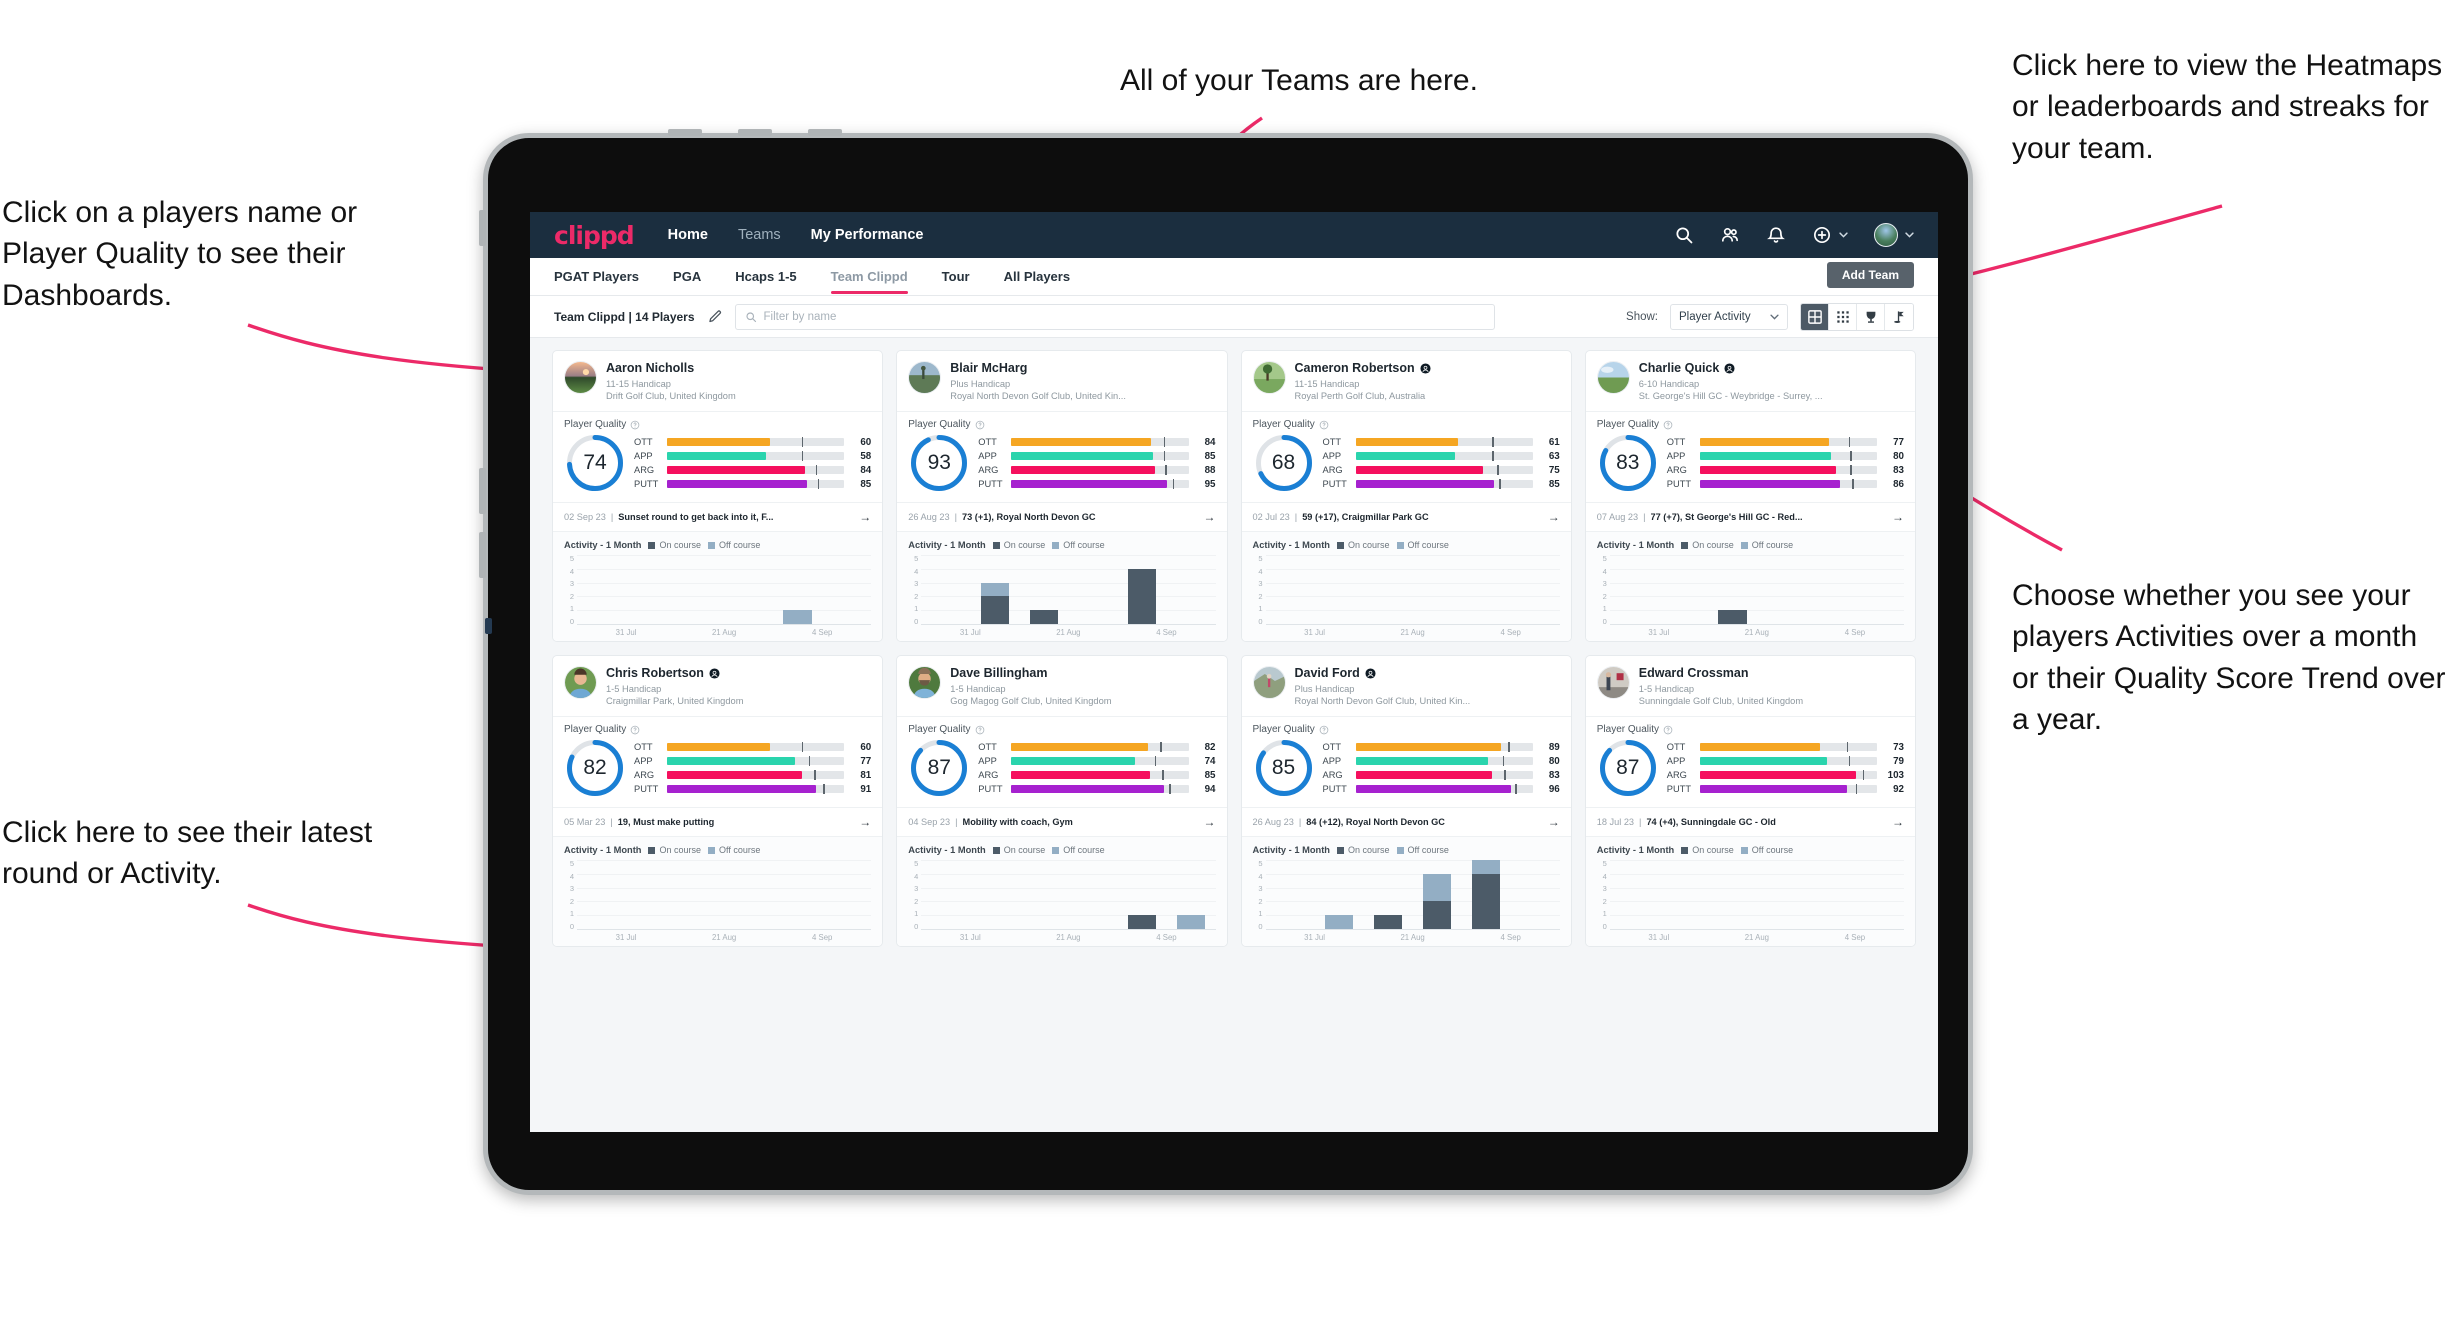 The image size is (2452, 1319). Describe the element at coordinates (1037, 277) in the screenshot. I see `tab-all-players: All Players` at that location.